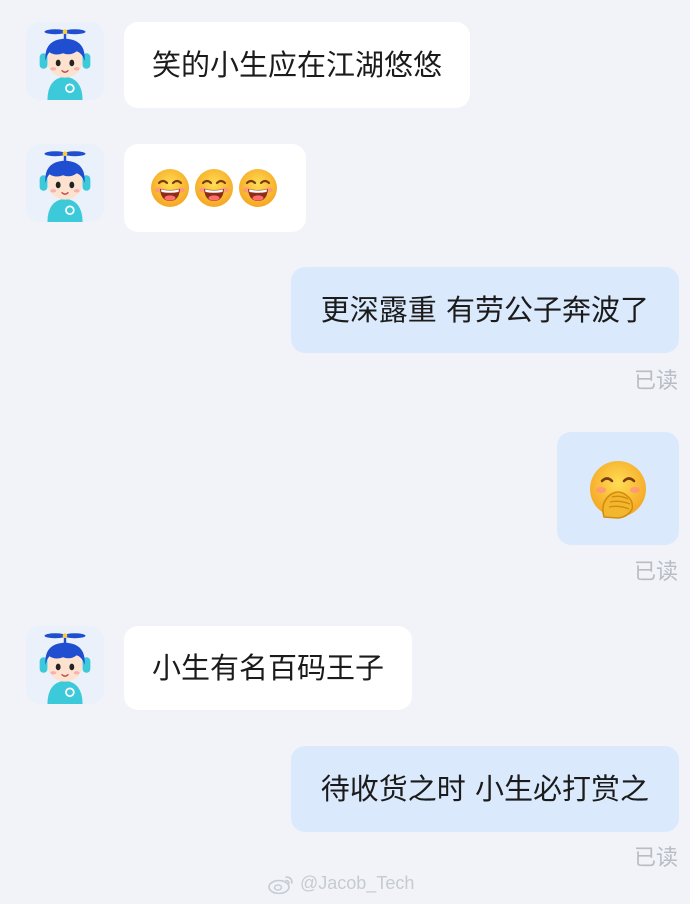 The height and width of the screenshot is (904, 690). I want to click on message-text: 更深露重 有劳公子奔波了, so click(484, 309).